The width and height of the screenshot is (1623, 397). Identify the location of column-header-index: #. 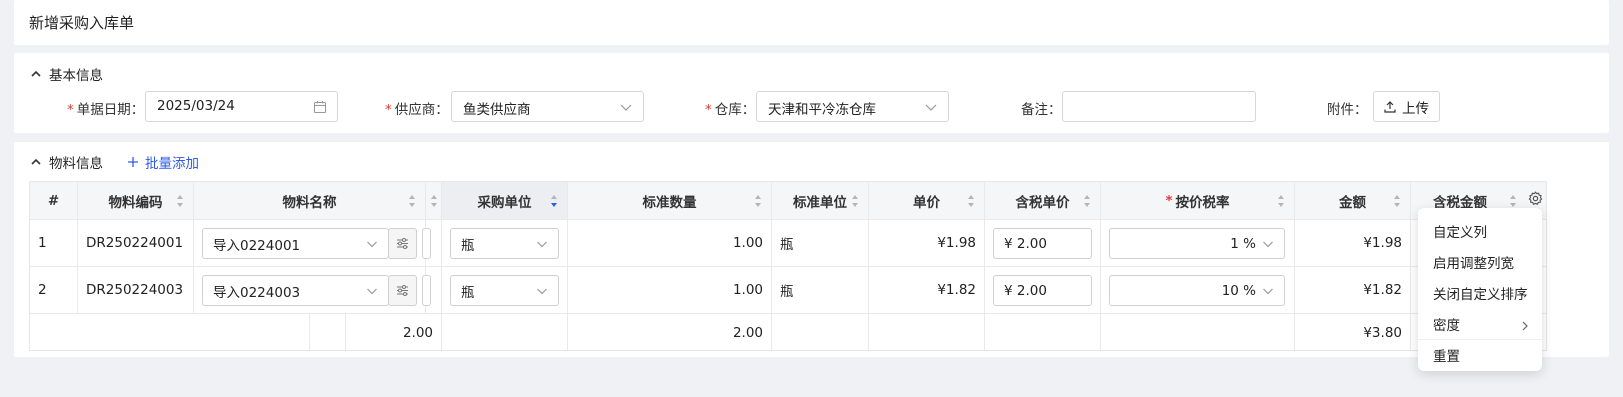
(54, 201).